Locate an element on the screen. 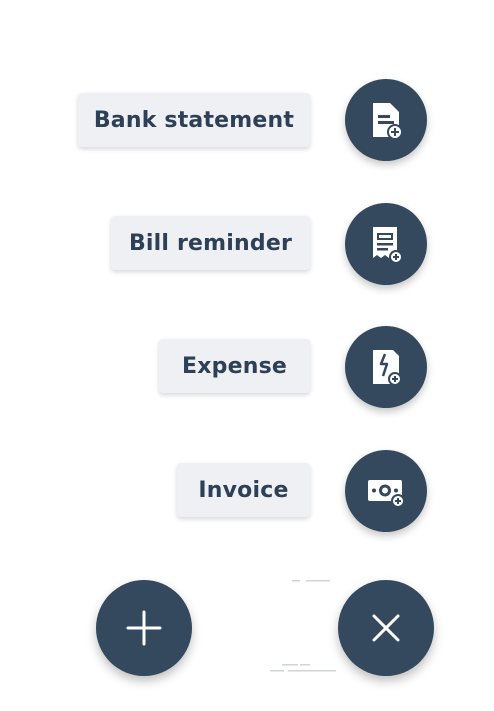 The width and height of the screenshot is (494, 711). bill-reminder-add-icon is located at coordinates (386, 244).